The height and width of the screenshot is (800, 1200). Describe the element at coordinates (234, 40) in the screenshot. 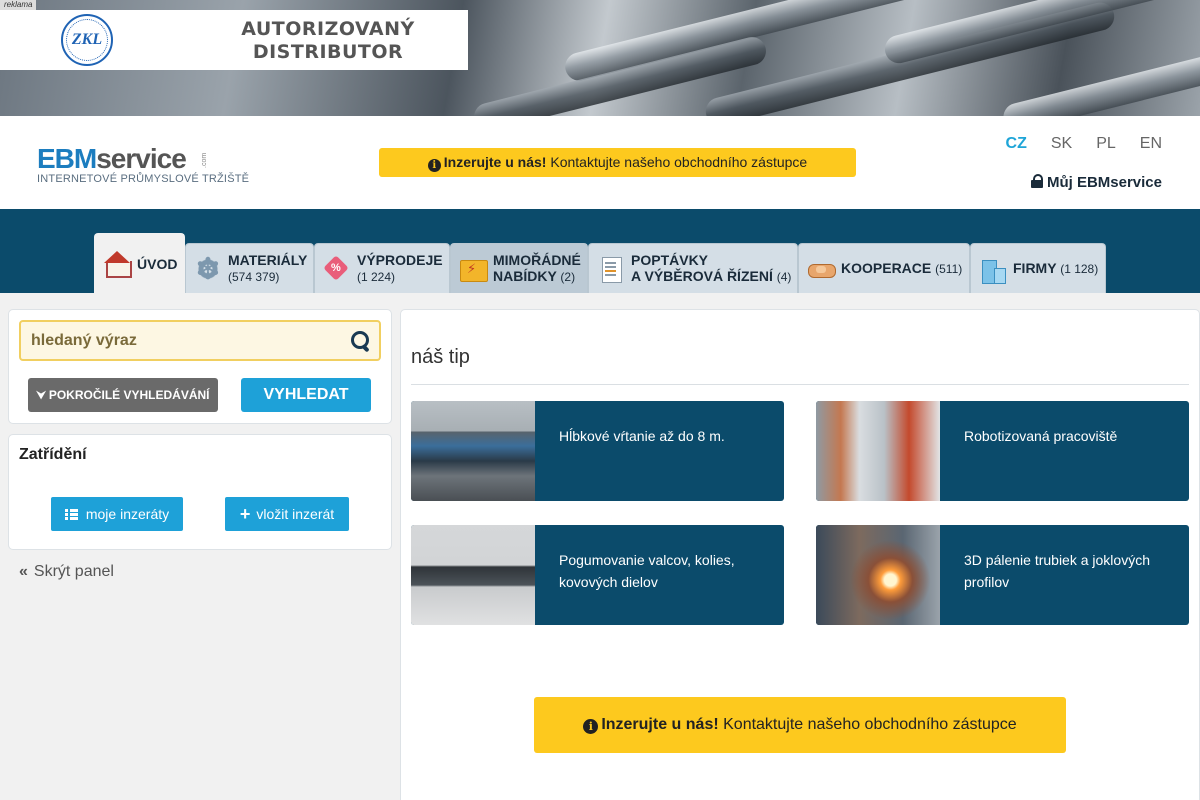

I see `banner-ad-box: ZKL AUTORIZOVANÝ DISTRIBUTOR` at that location.